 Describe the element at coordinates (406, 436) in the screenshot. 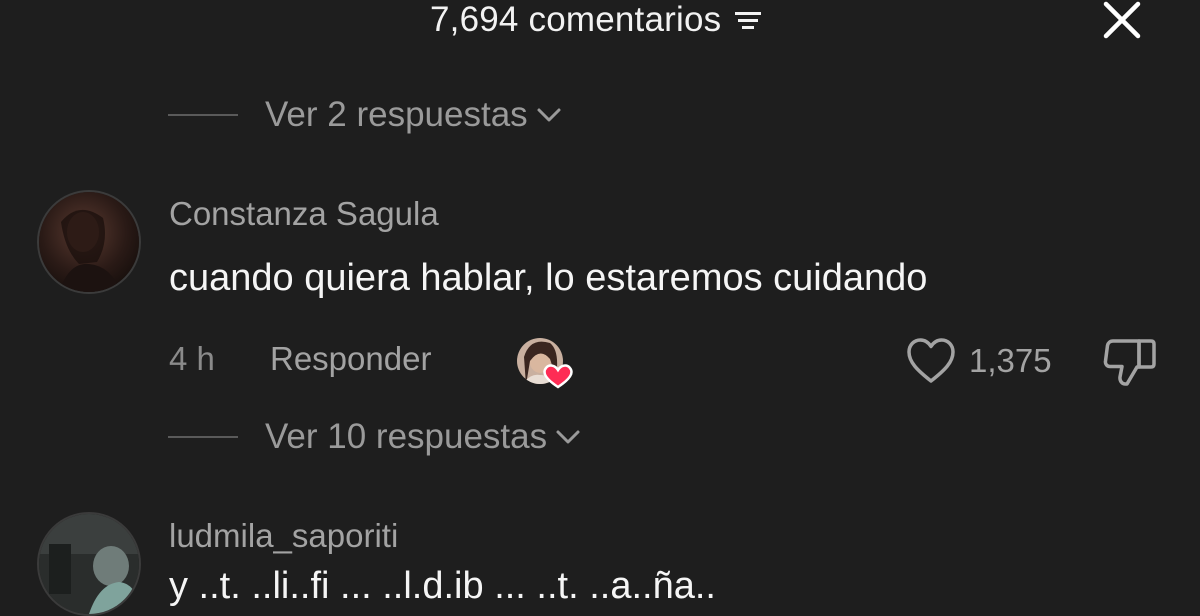

I see `view-replies-label: Ver 10 respuestas` at that location.